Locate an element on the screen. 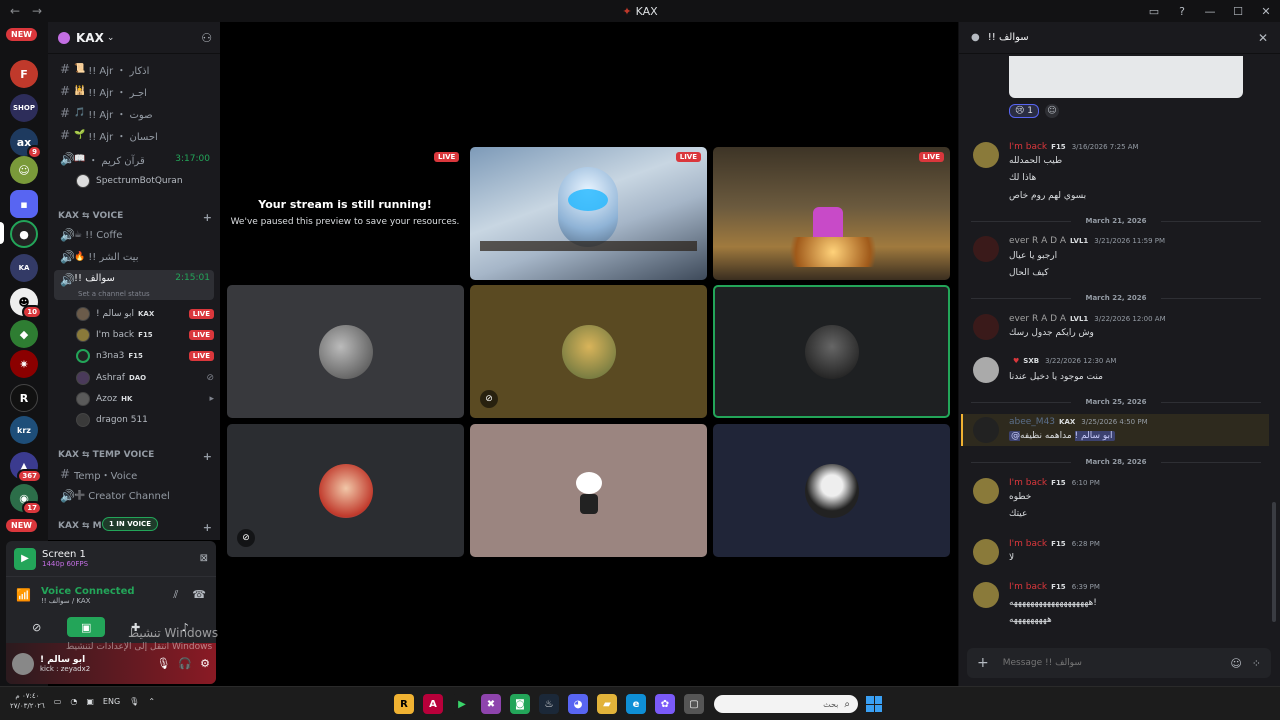 This screenshot has height=720, width=1280. voice-channel: 🔊 🔥!! بيت الشر is located at coordinates (134, 257).